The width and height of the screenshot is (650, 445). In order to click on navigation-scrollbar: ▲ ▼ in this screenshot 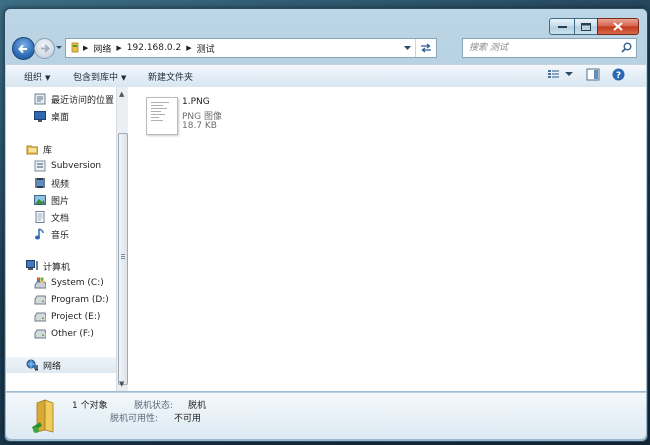, I will do `click(122, 239)`.